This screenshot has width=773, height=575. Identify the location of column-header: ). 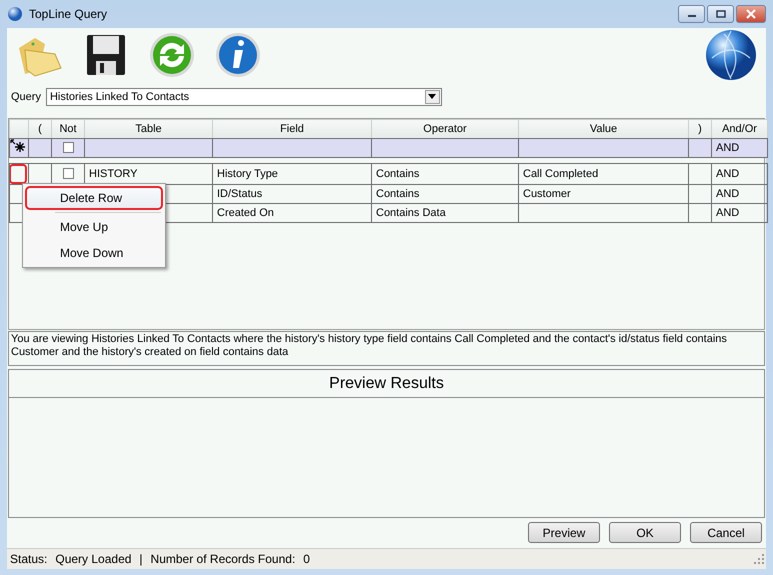
(700, 128).